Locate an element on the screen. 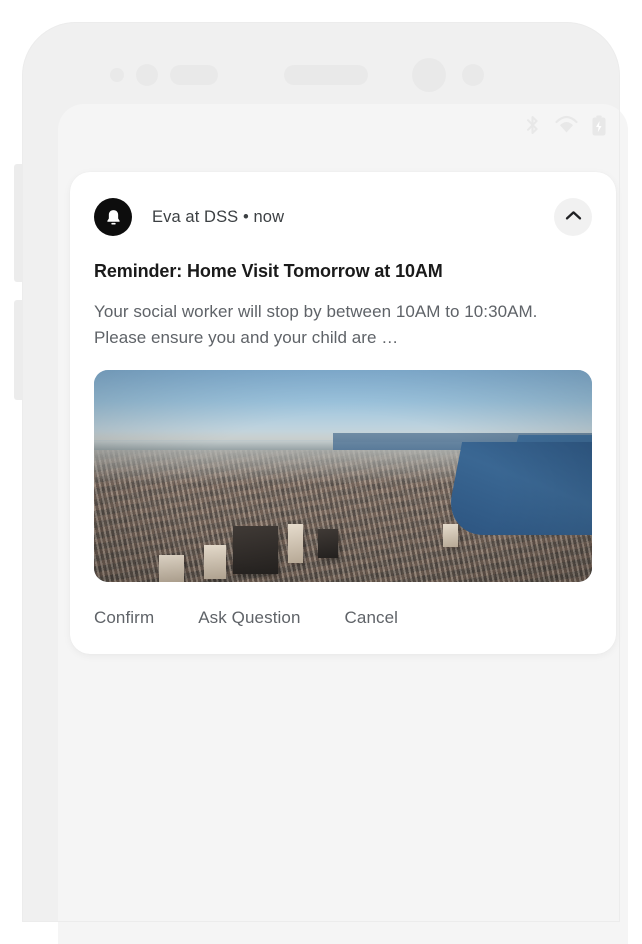 The height and width of the screenshot is (944, 642). notification-header: Eva at DSS • now is located at coordinates (343, 217).